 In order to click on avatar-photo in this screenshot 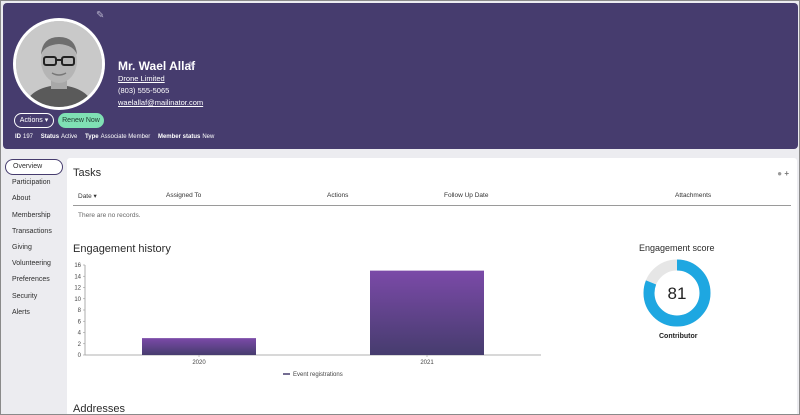, I will do `click(59, 64)`.